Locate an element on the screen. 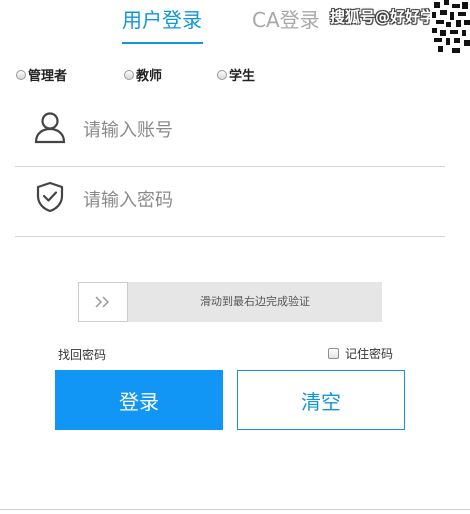 The image size is (470, 514). account-field-row is located at coordinates (230, 131).